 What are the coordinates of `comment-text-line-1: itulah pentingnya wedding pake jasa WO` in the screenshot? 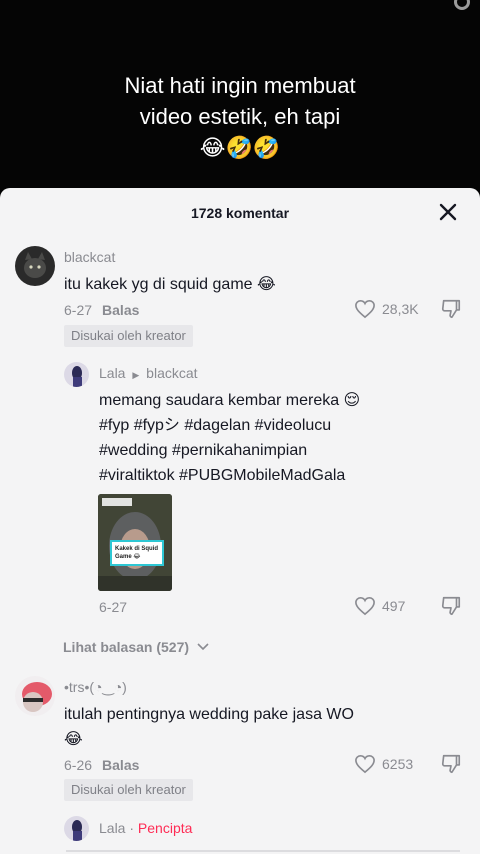 It's located at (209, 714).